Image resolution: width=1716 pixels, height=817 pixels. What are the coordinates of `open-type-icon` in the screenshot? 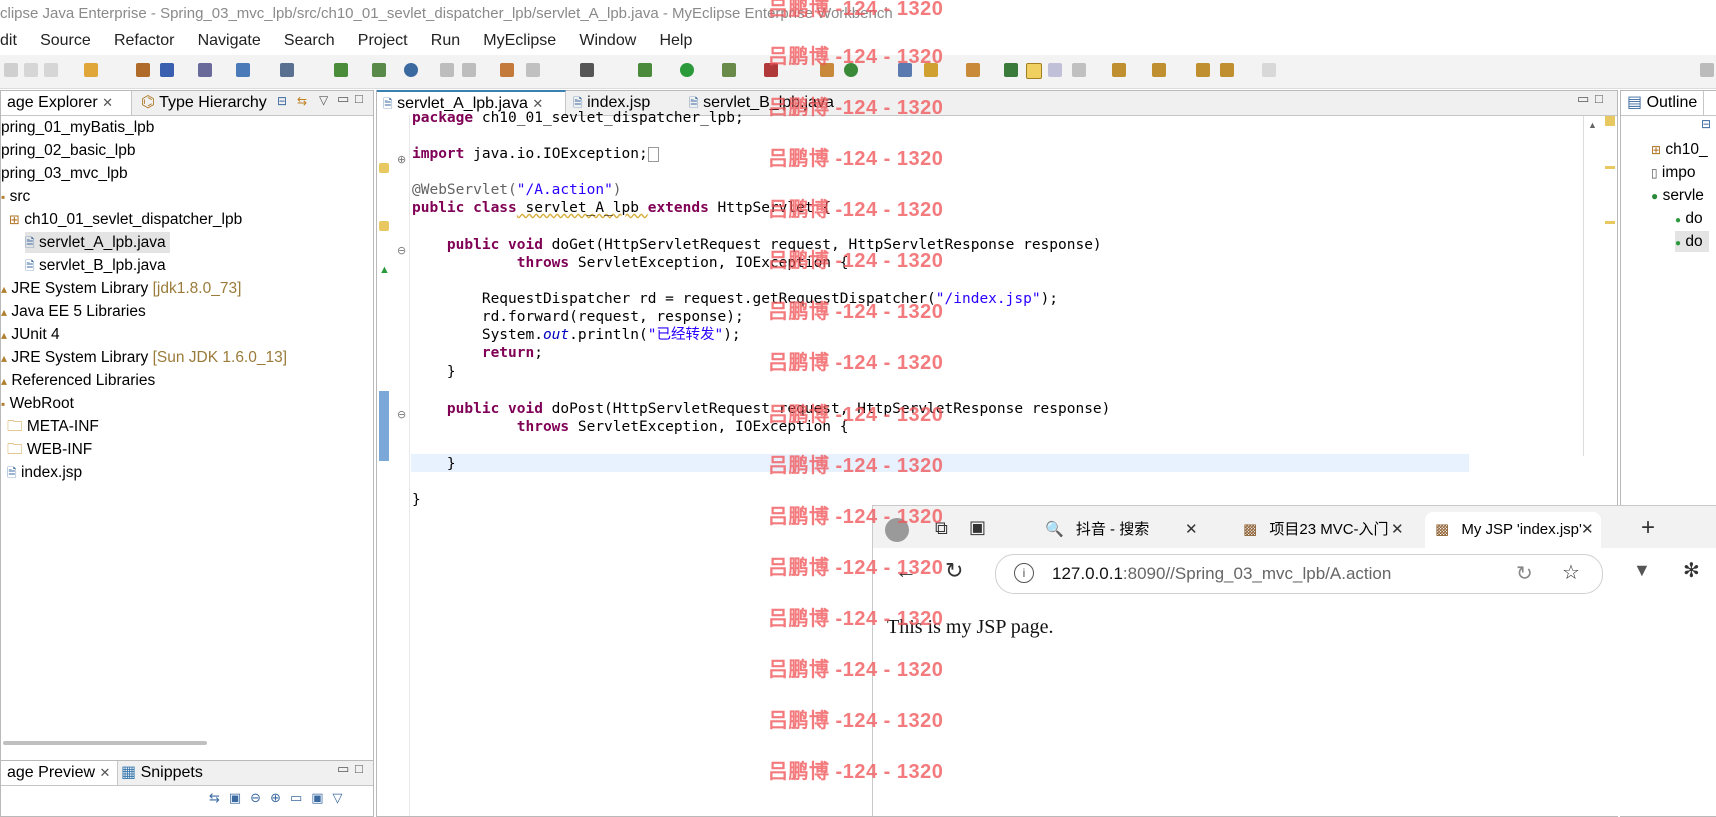 It's located at (143, 70).